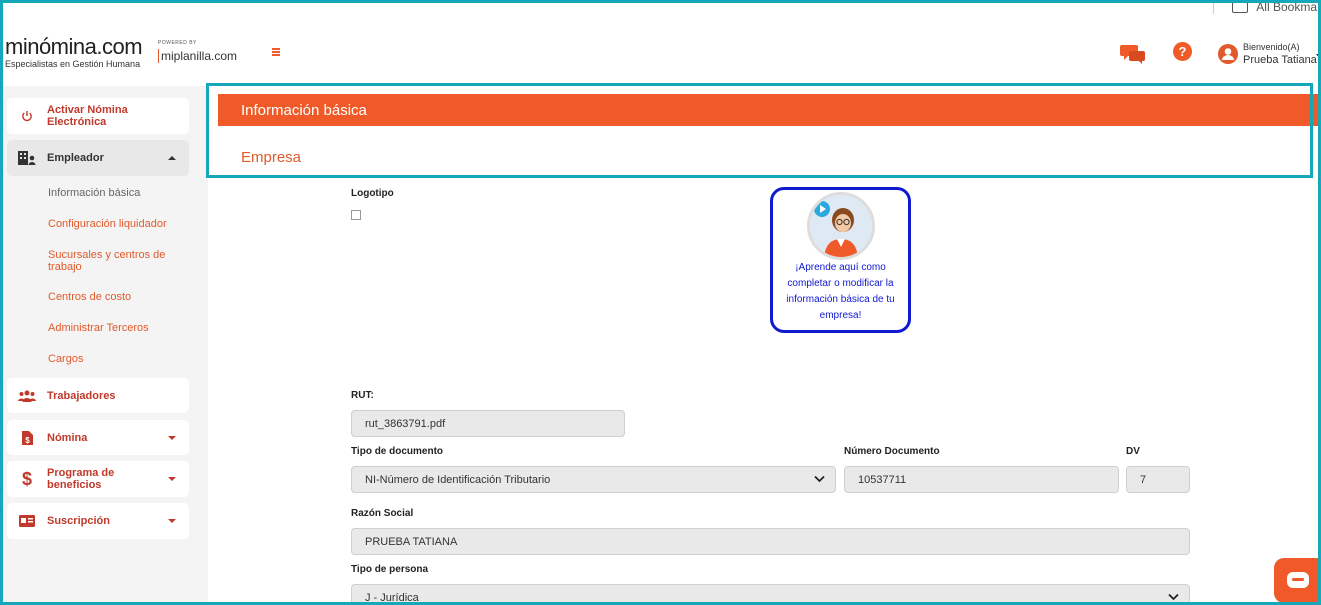 This screenshot has height=605, width=1321. I want to click on sidebar-subitem-sucursales: Sucursales y centros de trabajo, so click(113, 261).